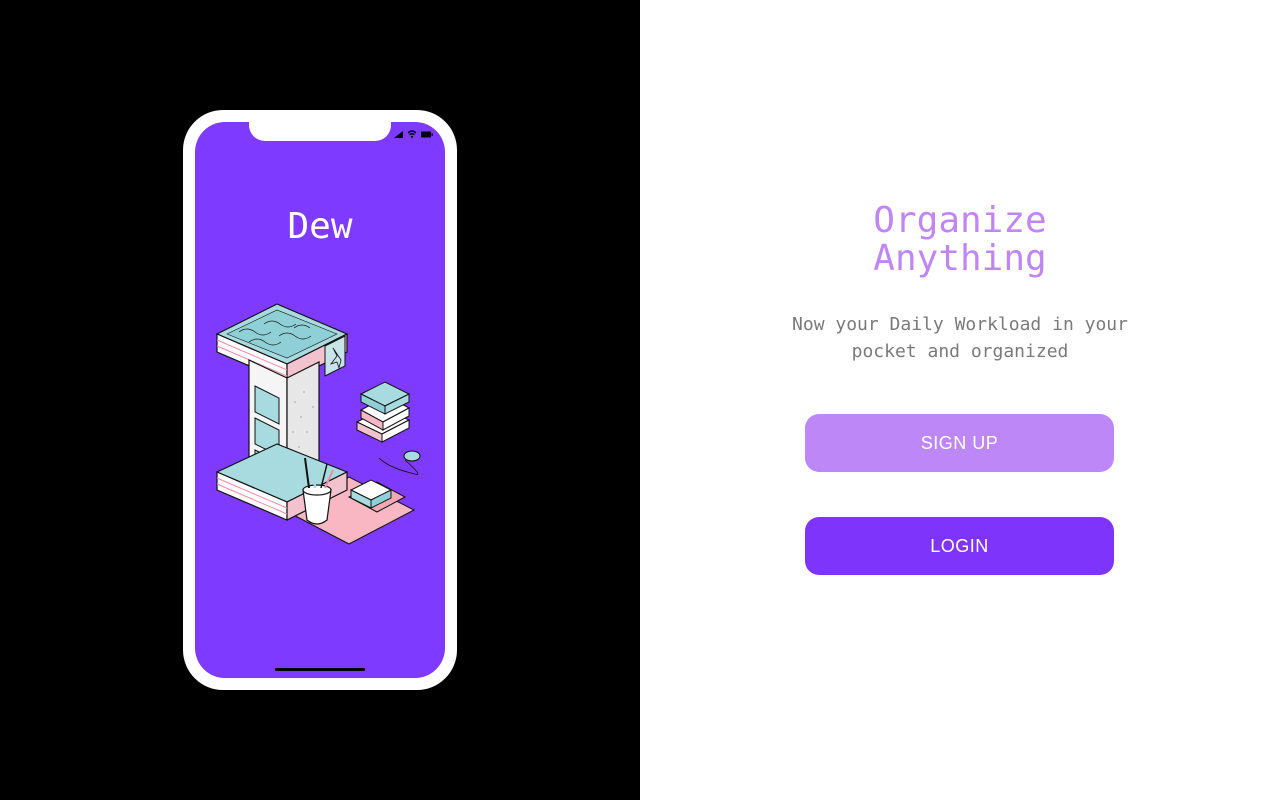  I want to click on isometric-letter-i-desk-illustration, so click(318, 424).